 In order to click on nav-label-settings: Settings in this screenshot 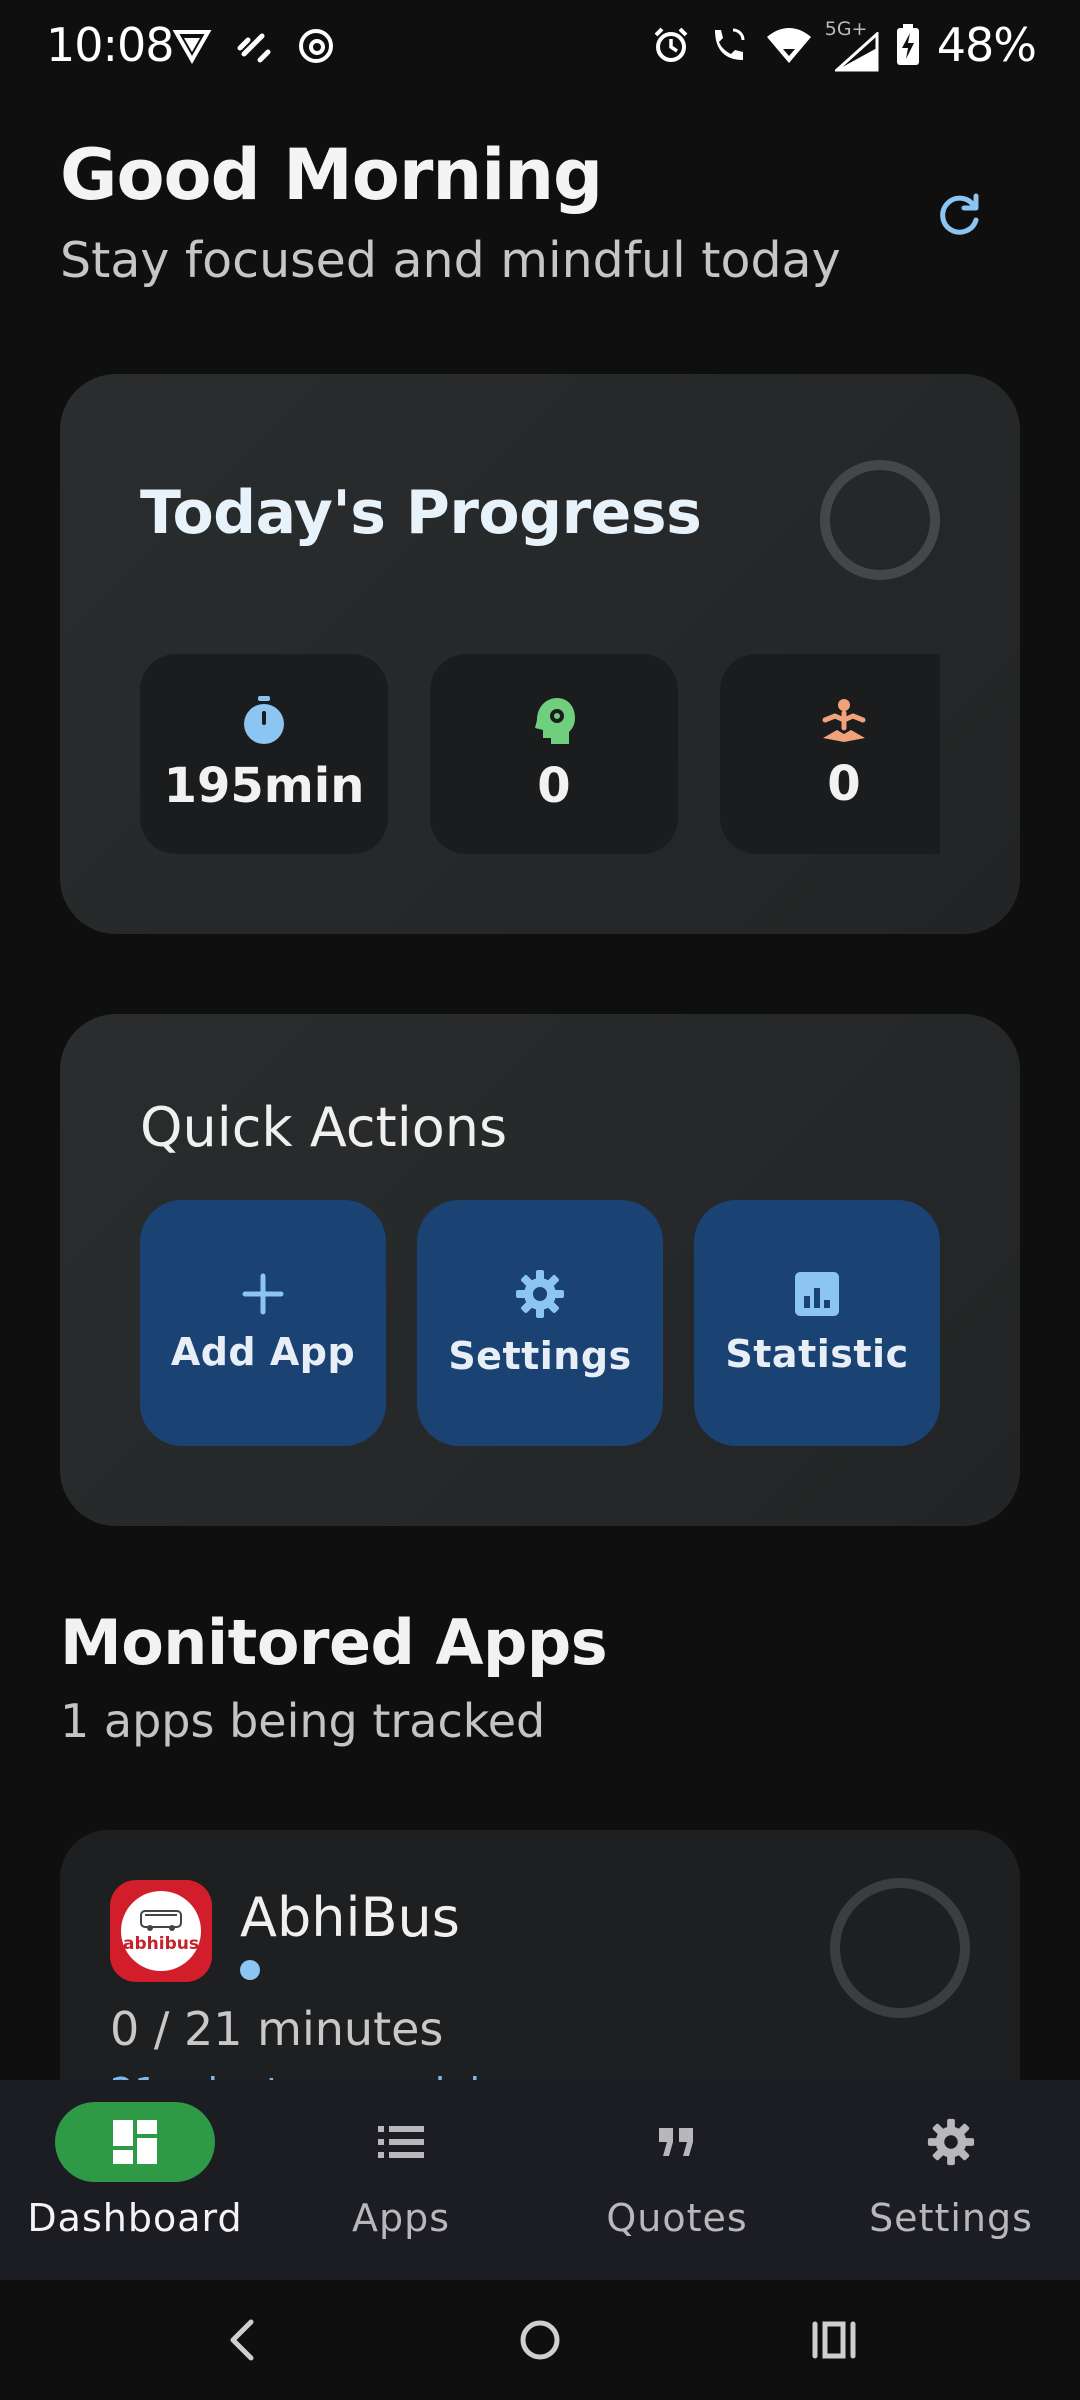, I will do `click(951, 2218)`.